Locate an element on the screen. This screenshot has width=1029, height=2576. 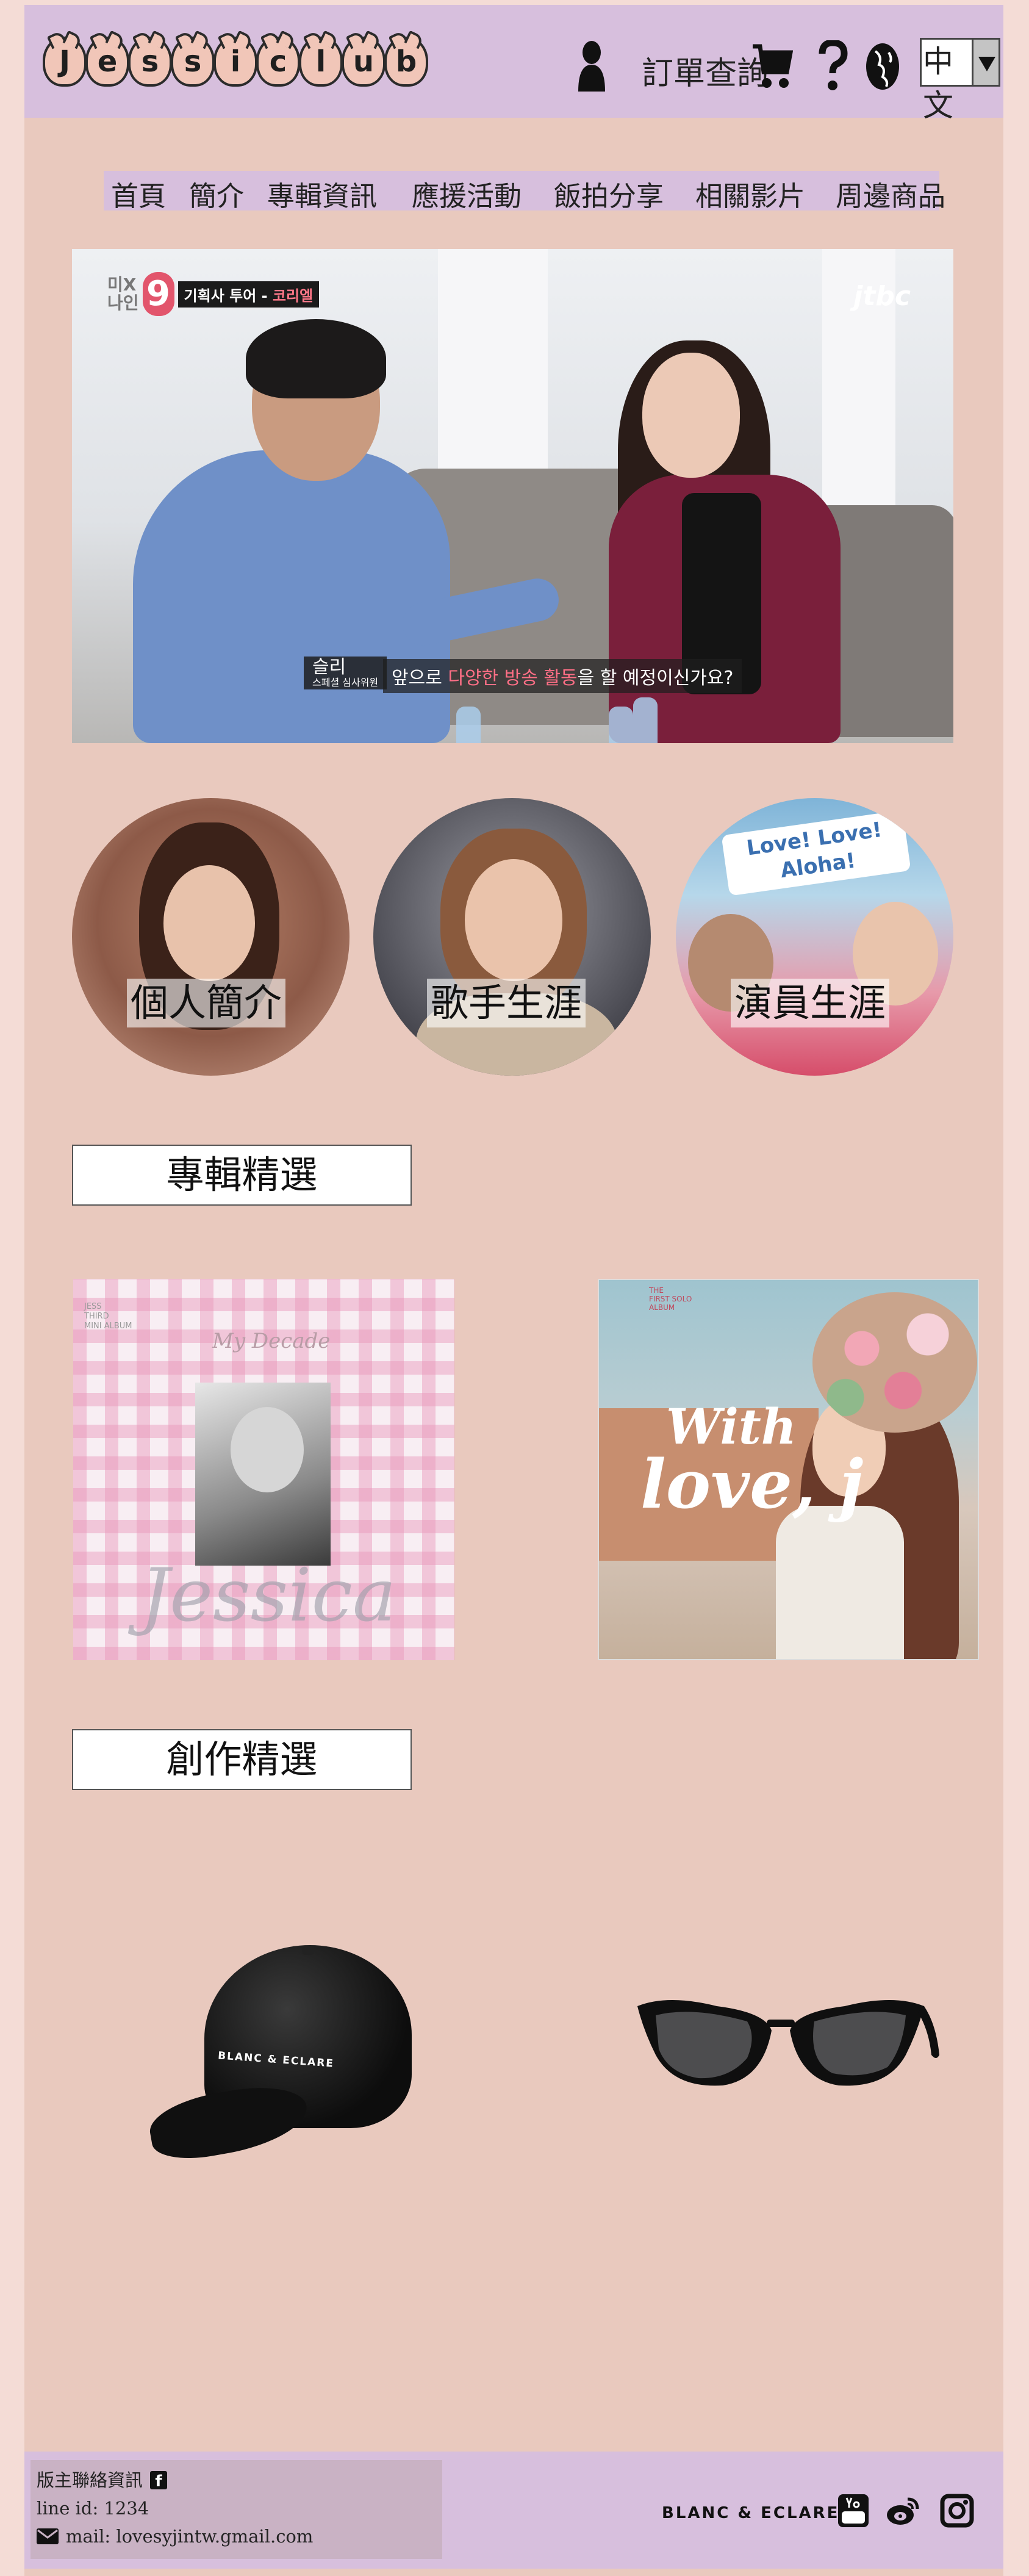
album-subtitle: My Decade is located at coordinates (272, 1341).